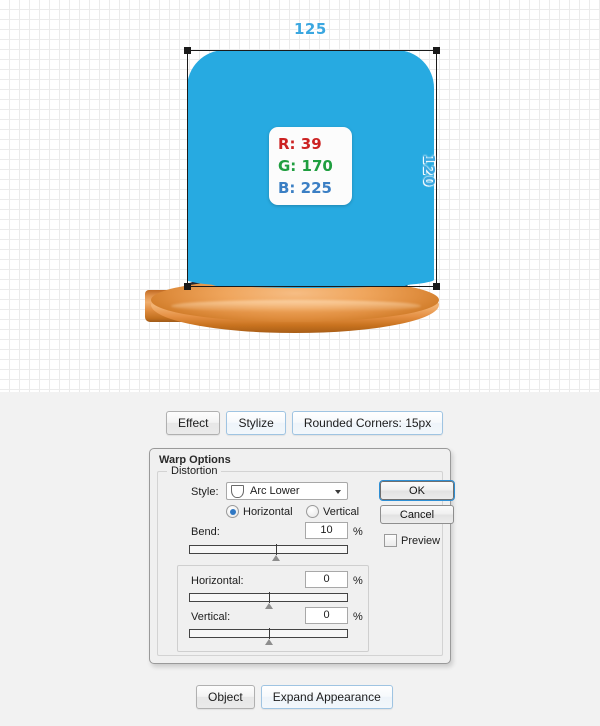  Describe the element at coordinates (296, 306) in the screenshot. I see `base-highlight` at that location.